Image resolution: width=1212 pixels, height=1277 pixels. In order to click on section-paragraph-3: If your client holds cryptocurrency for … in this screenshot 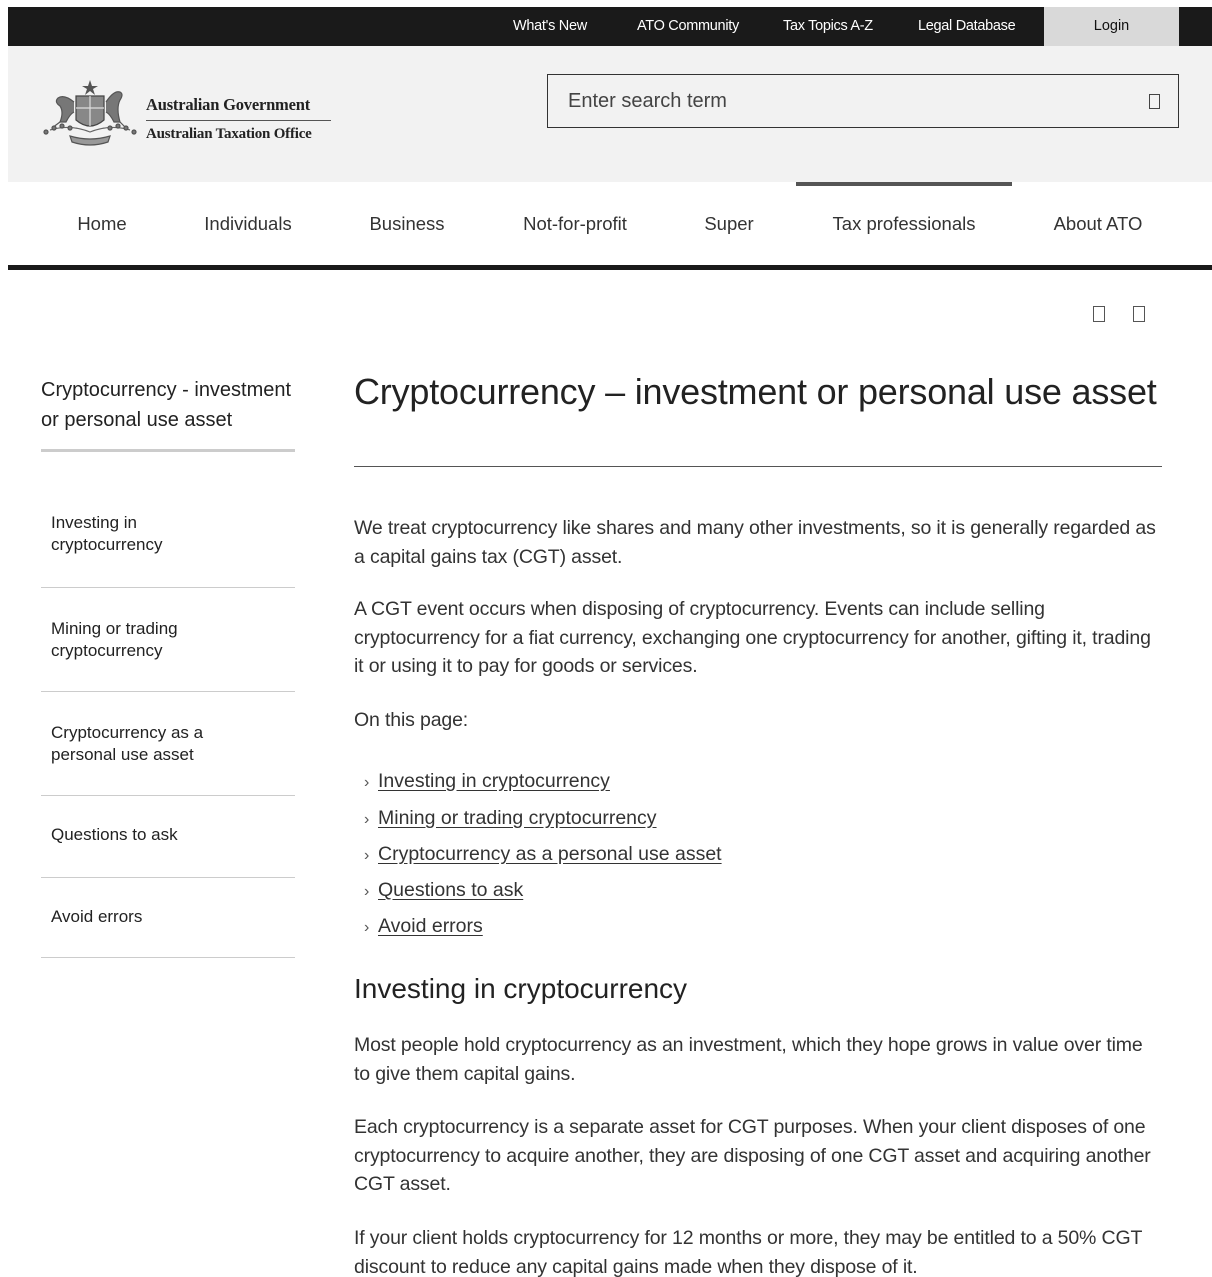, I will do `click(748, 1252)`.